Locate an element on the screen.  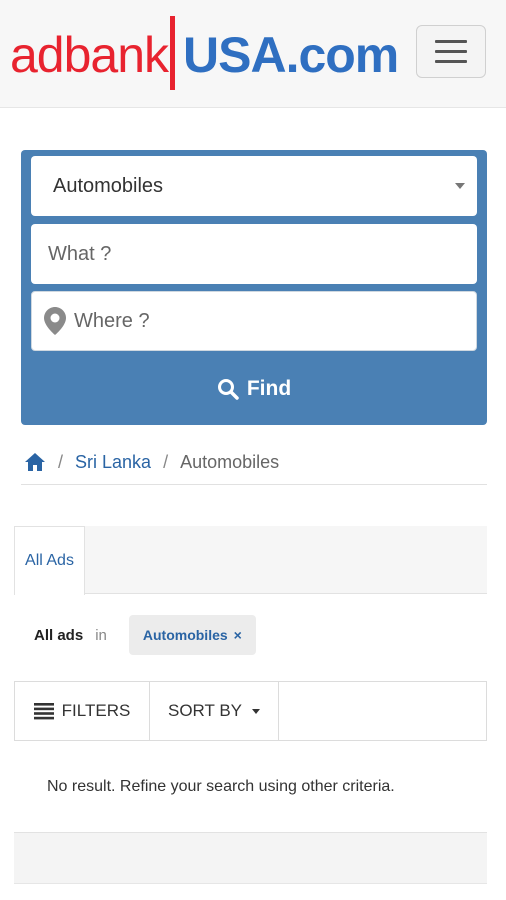
category-filter-chip: Automobiles × is located at coordinates (192, 635).